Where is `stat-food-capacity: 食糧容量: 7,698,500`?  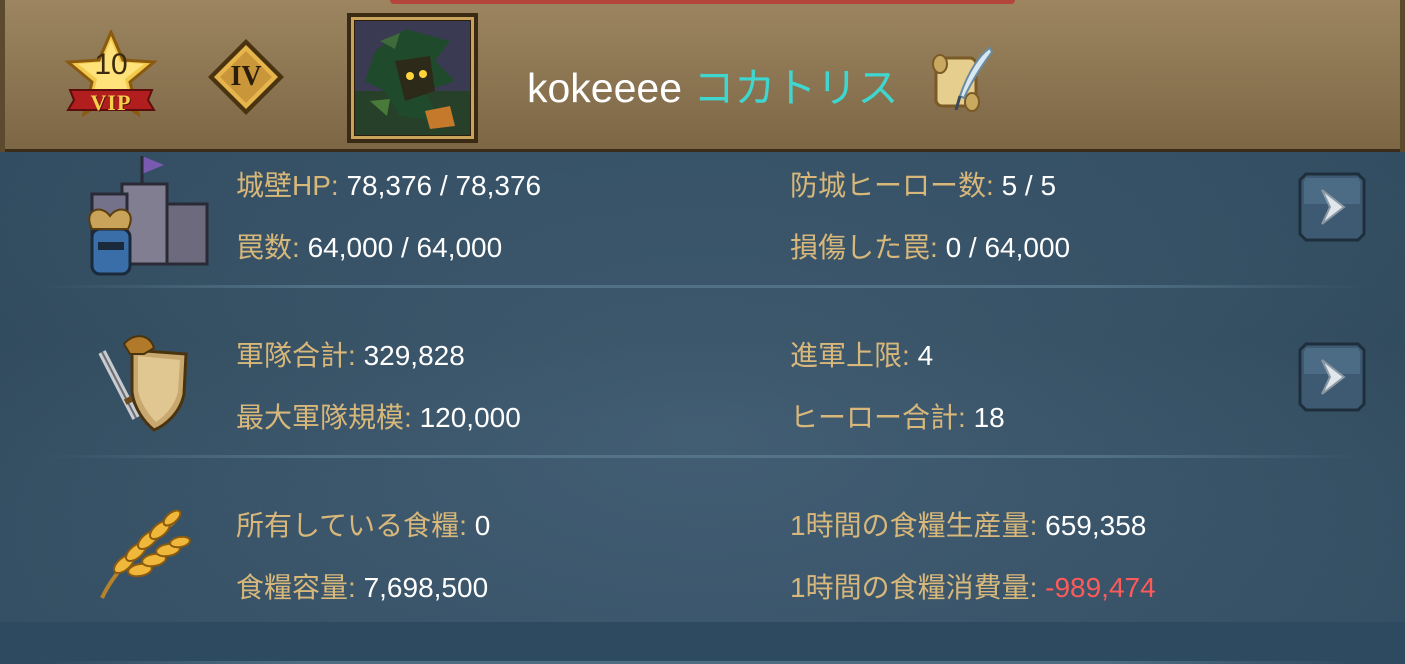 stat-food-capacity: 食糧容量: 7,698,500 is located at coordinates (362, 587).